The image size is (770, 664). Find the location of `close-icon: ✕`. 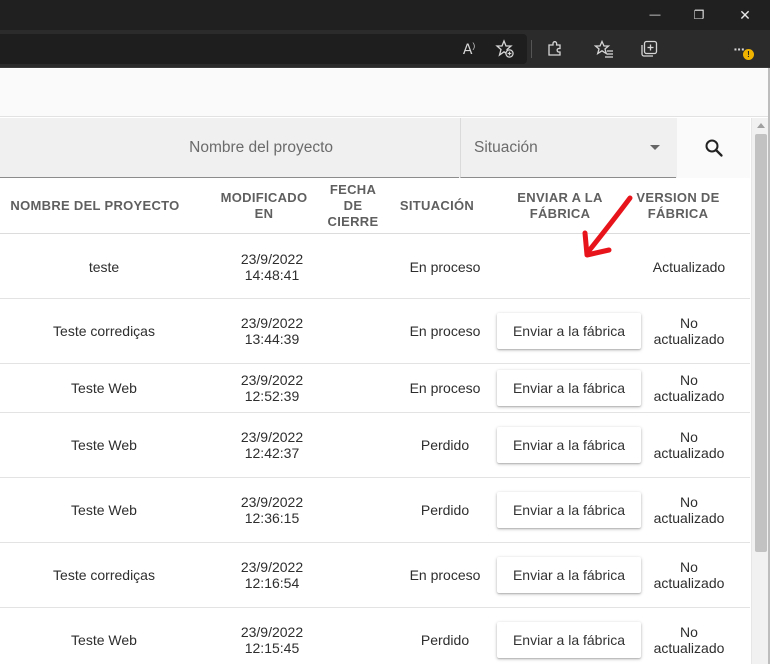

close-icon: ✕ is located at coordinates (745, 14).